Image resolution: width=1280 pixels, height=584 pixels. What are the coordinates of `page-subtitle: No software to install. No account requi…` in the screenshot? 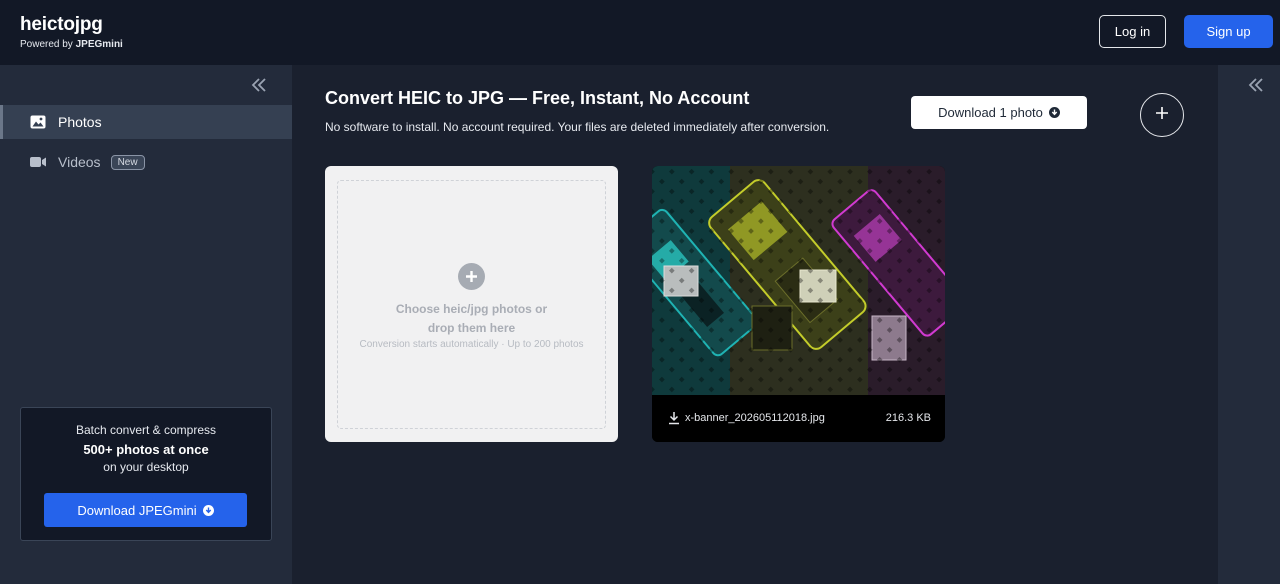 It's located at (577, 127).